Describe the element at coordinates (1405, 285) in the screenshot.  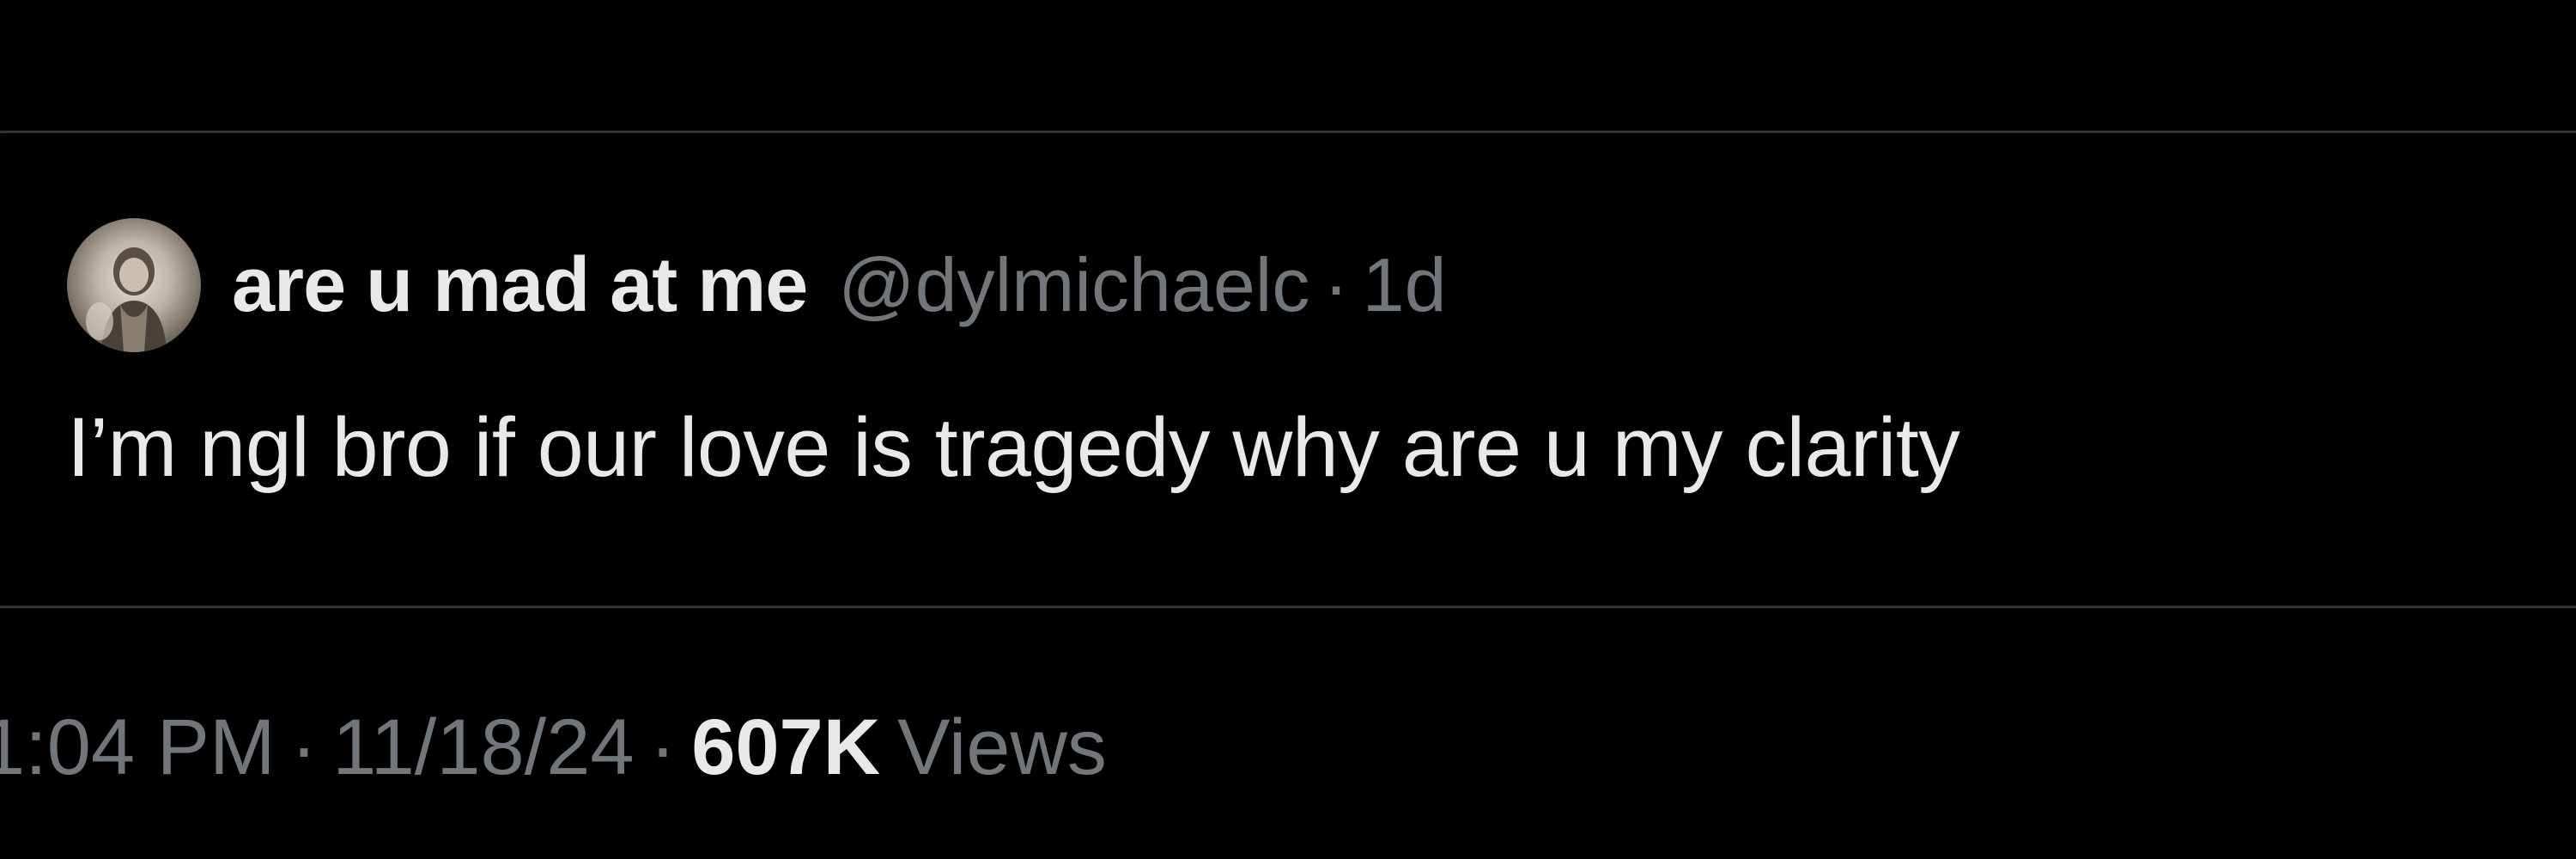
I see `post-age: 1d` at that location.